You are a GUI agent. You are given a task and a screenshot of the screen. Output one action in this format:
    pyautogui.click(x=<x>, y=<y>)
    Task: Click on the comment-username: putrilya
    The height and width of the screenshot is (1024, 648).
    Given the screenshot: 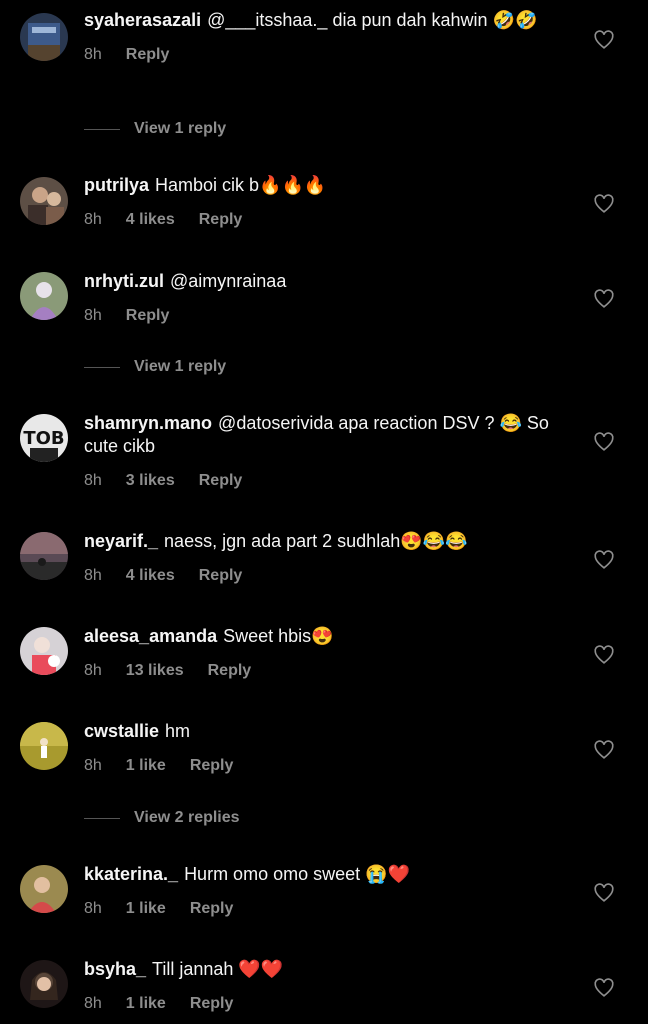 What is the action you would take?
    pyautogui.click(x=116, y=185)
    